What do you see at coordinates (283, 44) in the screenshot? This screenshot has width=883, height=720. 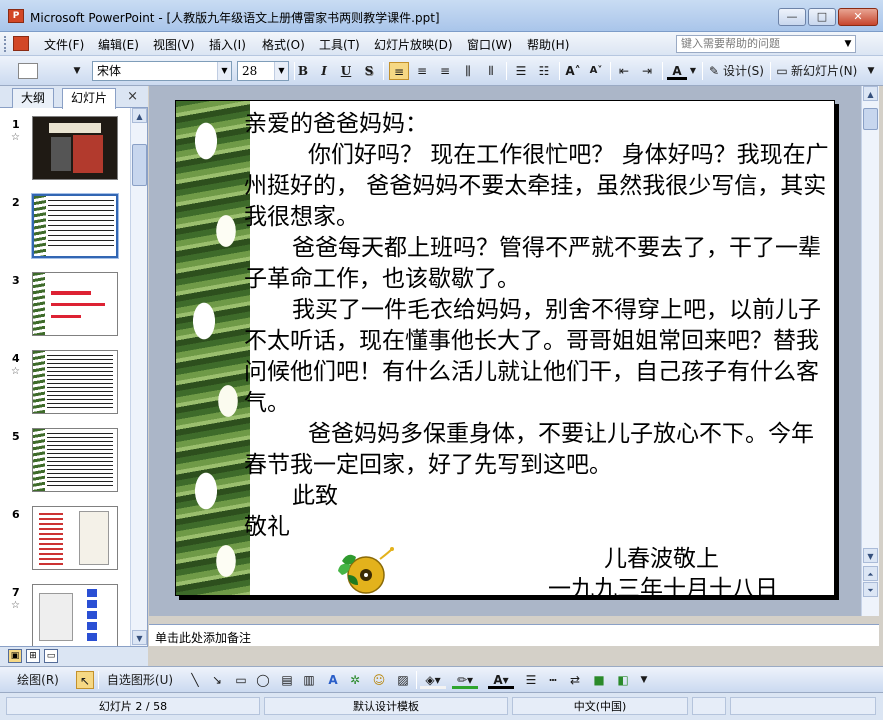 I see `menu-format: 格式(O)` at bounding box center [283, 44].